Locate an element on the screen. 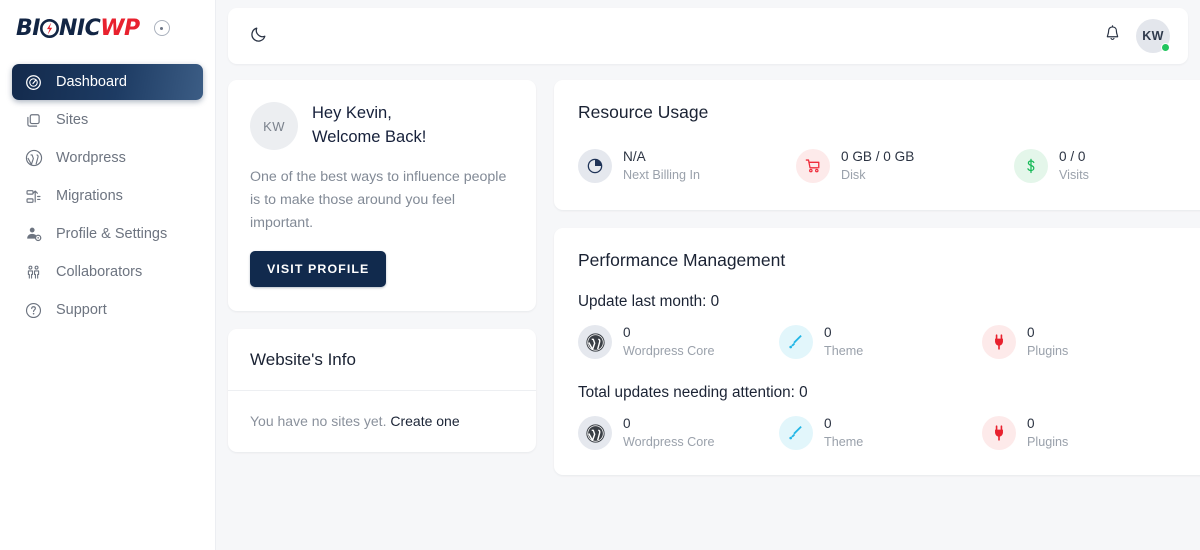  collaborators-icon is located at coordinates (33, 272).